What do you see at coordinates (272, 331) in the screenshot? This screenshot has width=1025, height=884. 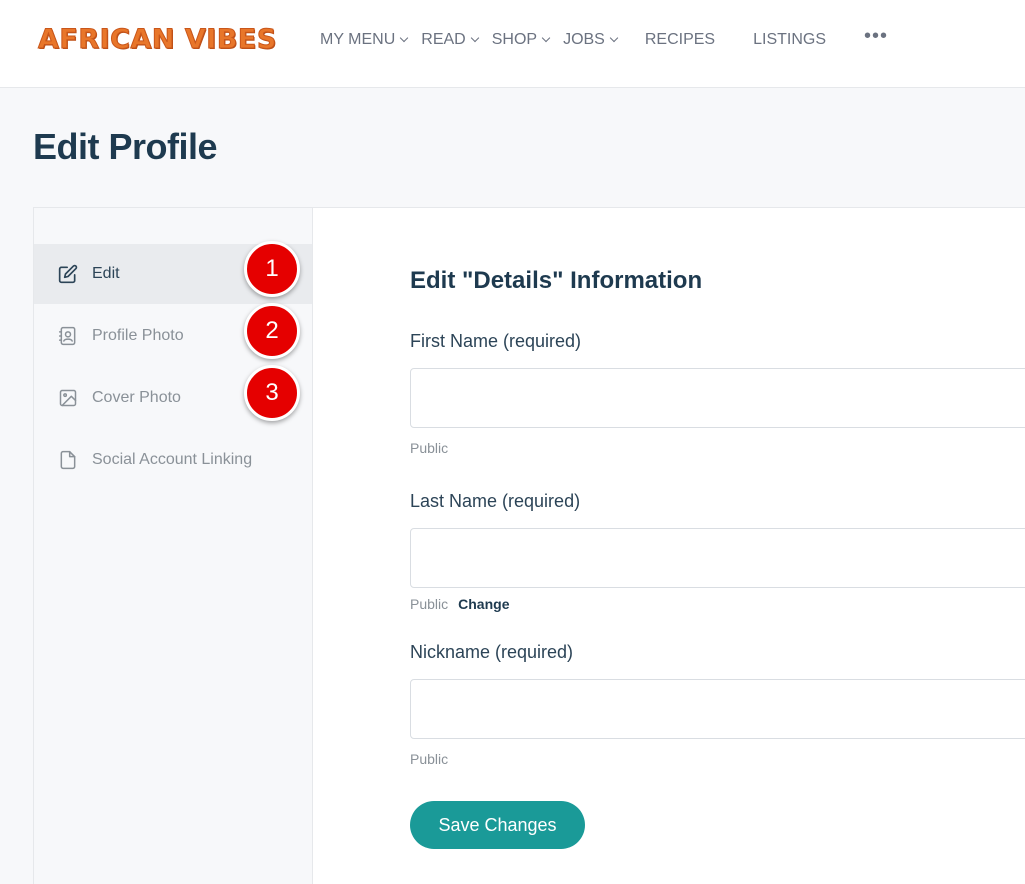 I see `step-badge: 2` at bounding box center [272, 331].